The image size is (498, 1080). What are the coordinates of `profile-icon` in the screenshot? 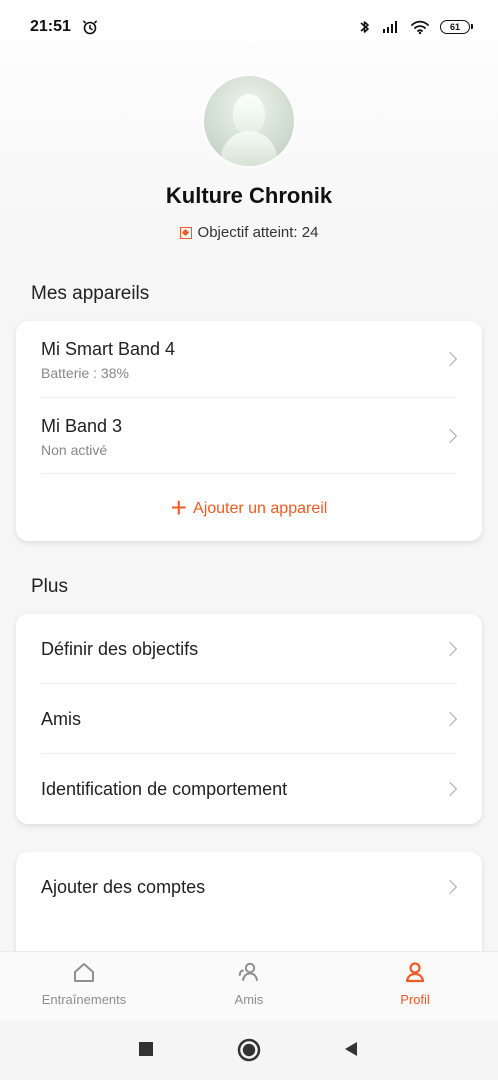 It's located at (415, 973).